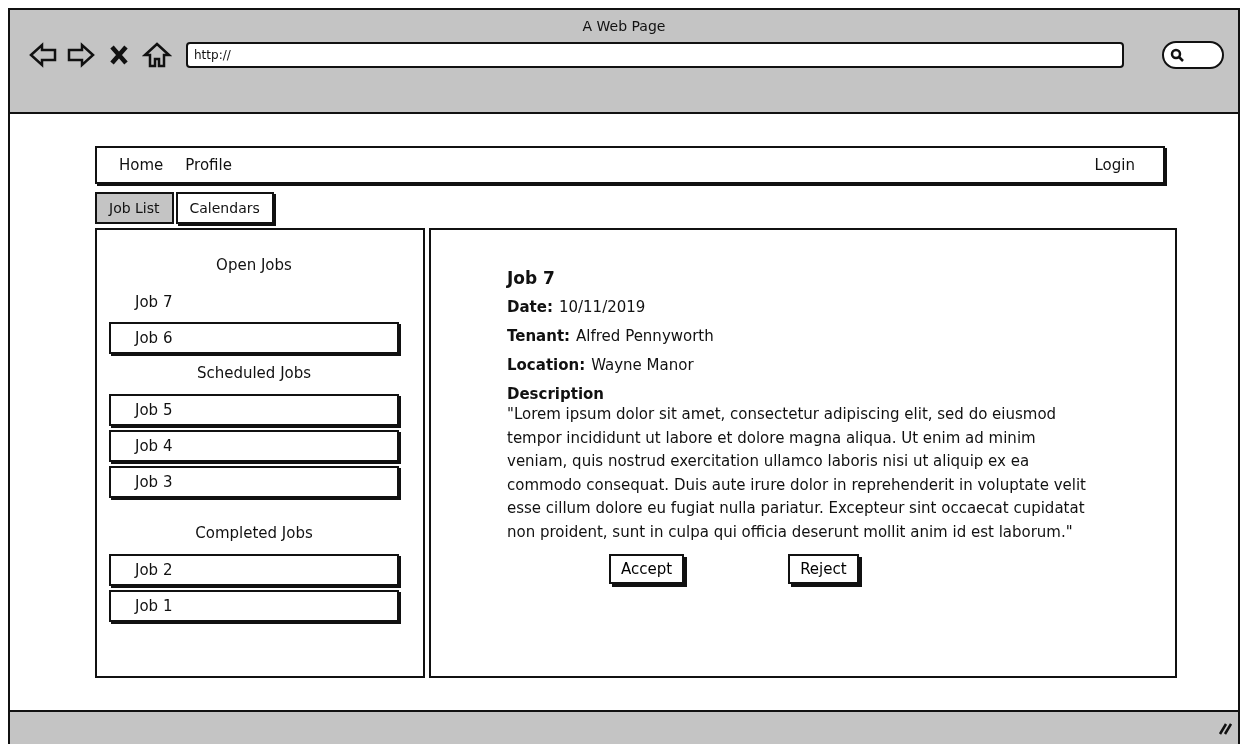 The image size is (1248, 744). I want to click on nav-link: Profile, so click(208, 165).